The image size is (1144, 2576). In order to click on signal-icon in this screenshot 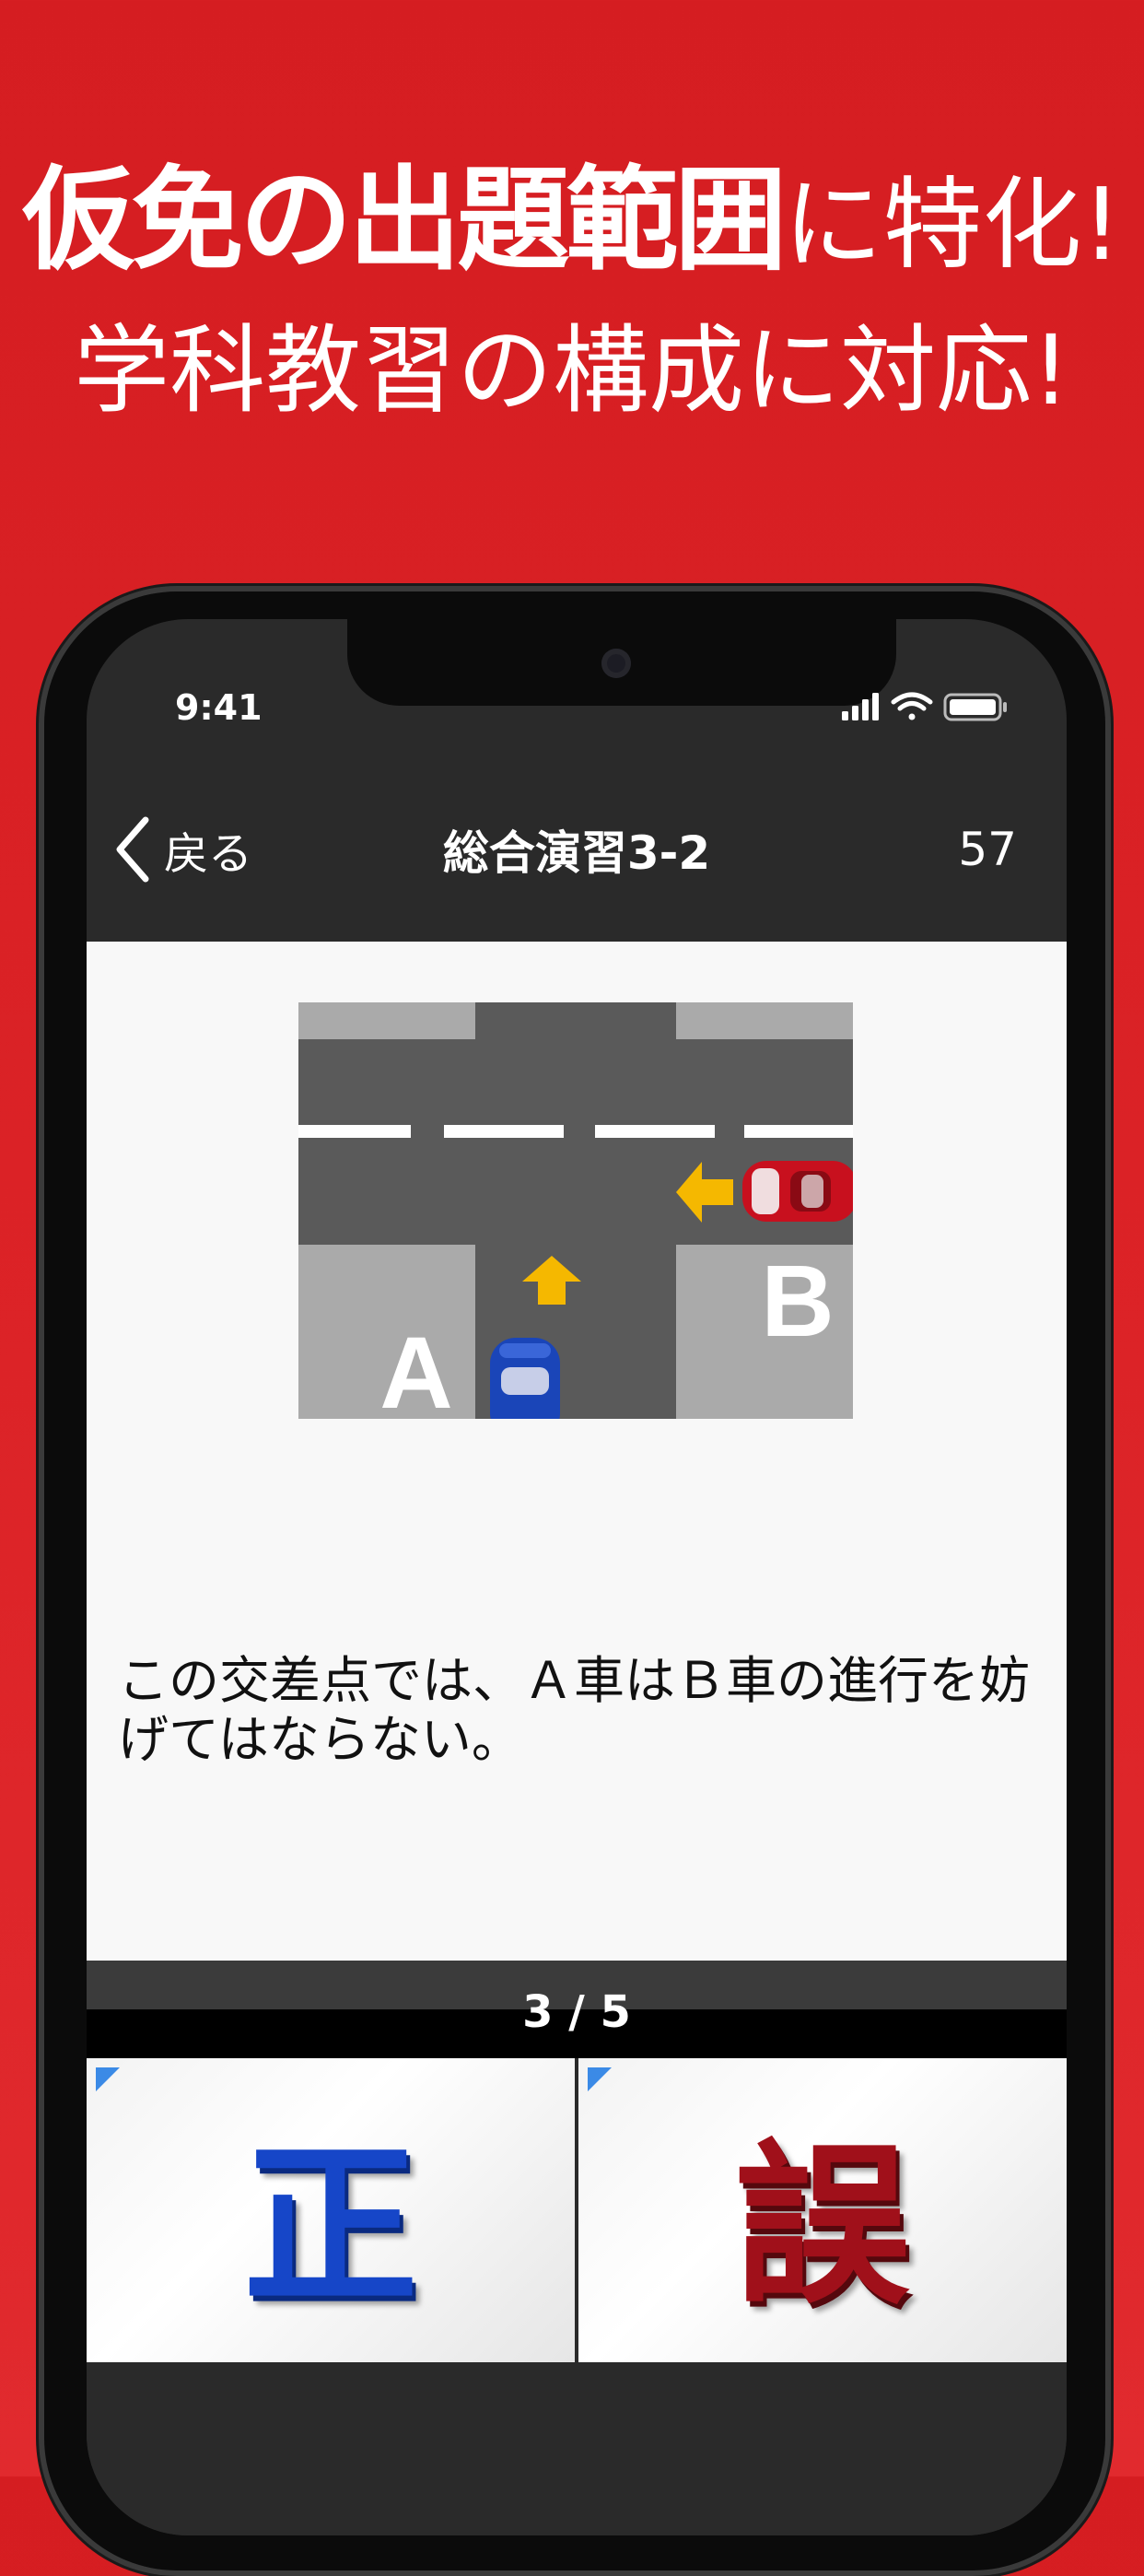, I will do `click(860, 706)`.